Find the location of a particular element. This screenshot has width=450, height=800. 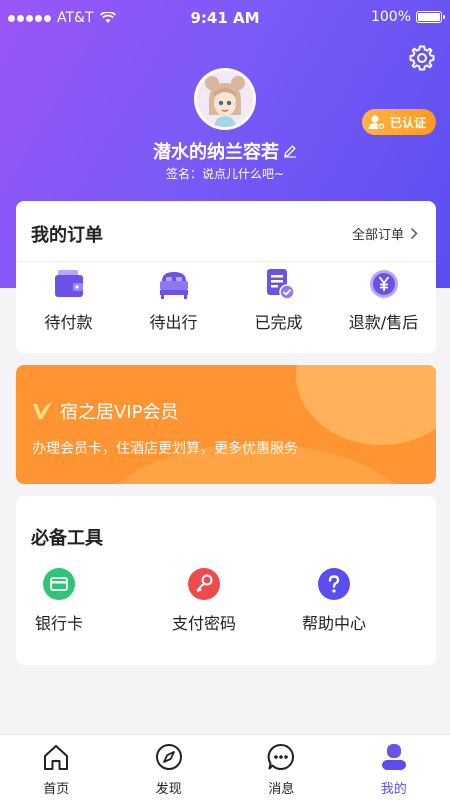

vip-description: 办理会员卡，住酒店更划算，更多优惠服务 is located at coordinates (165, 449).